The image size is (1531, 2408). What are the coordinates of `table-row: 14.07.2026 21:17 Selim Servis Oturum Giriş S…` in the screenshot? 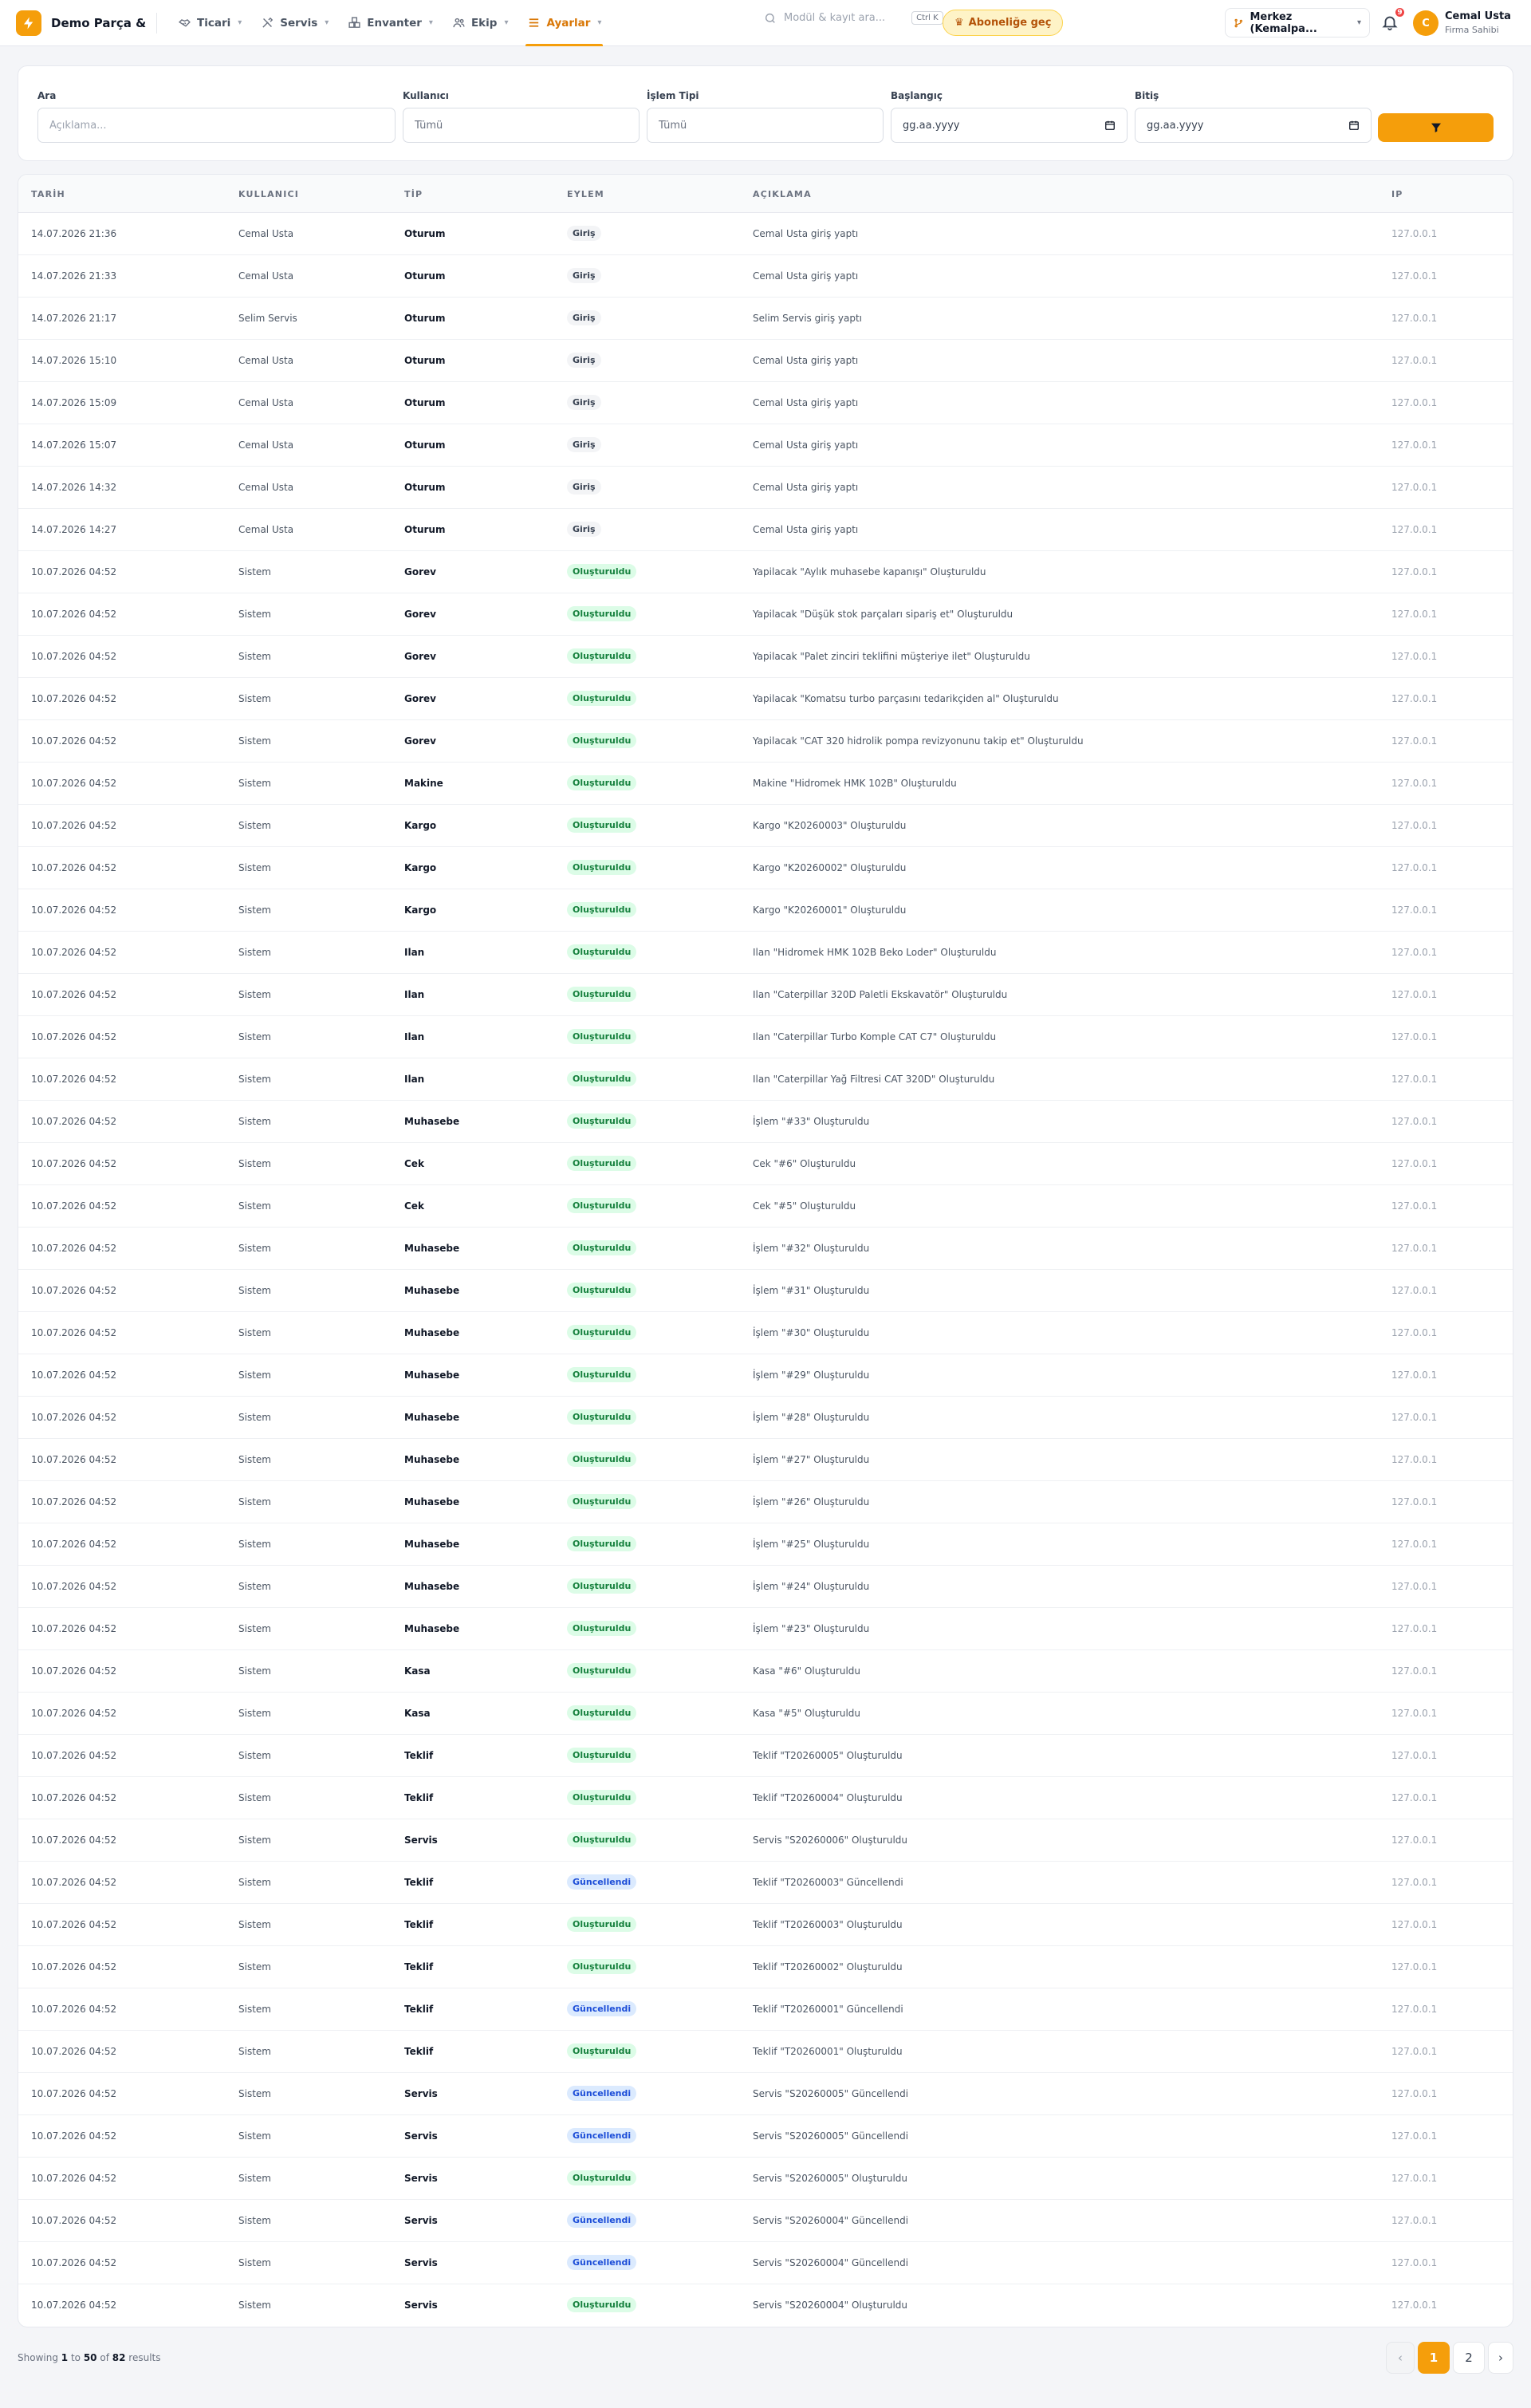 It's located at (765, 319).